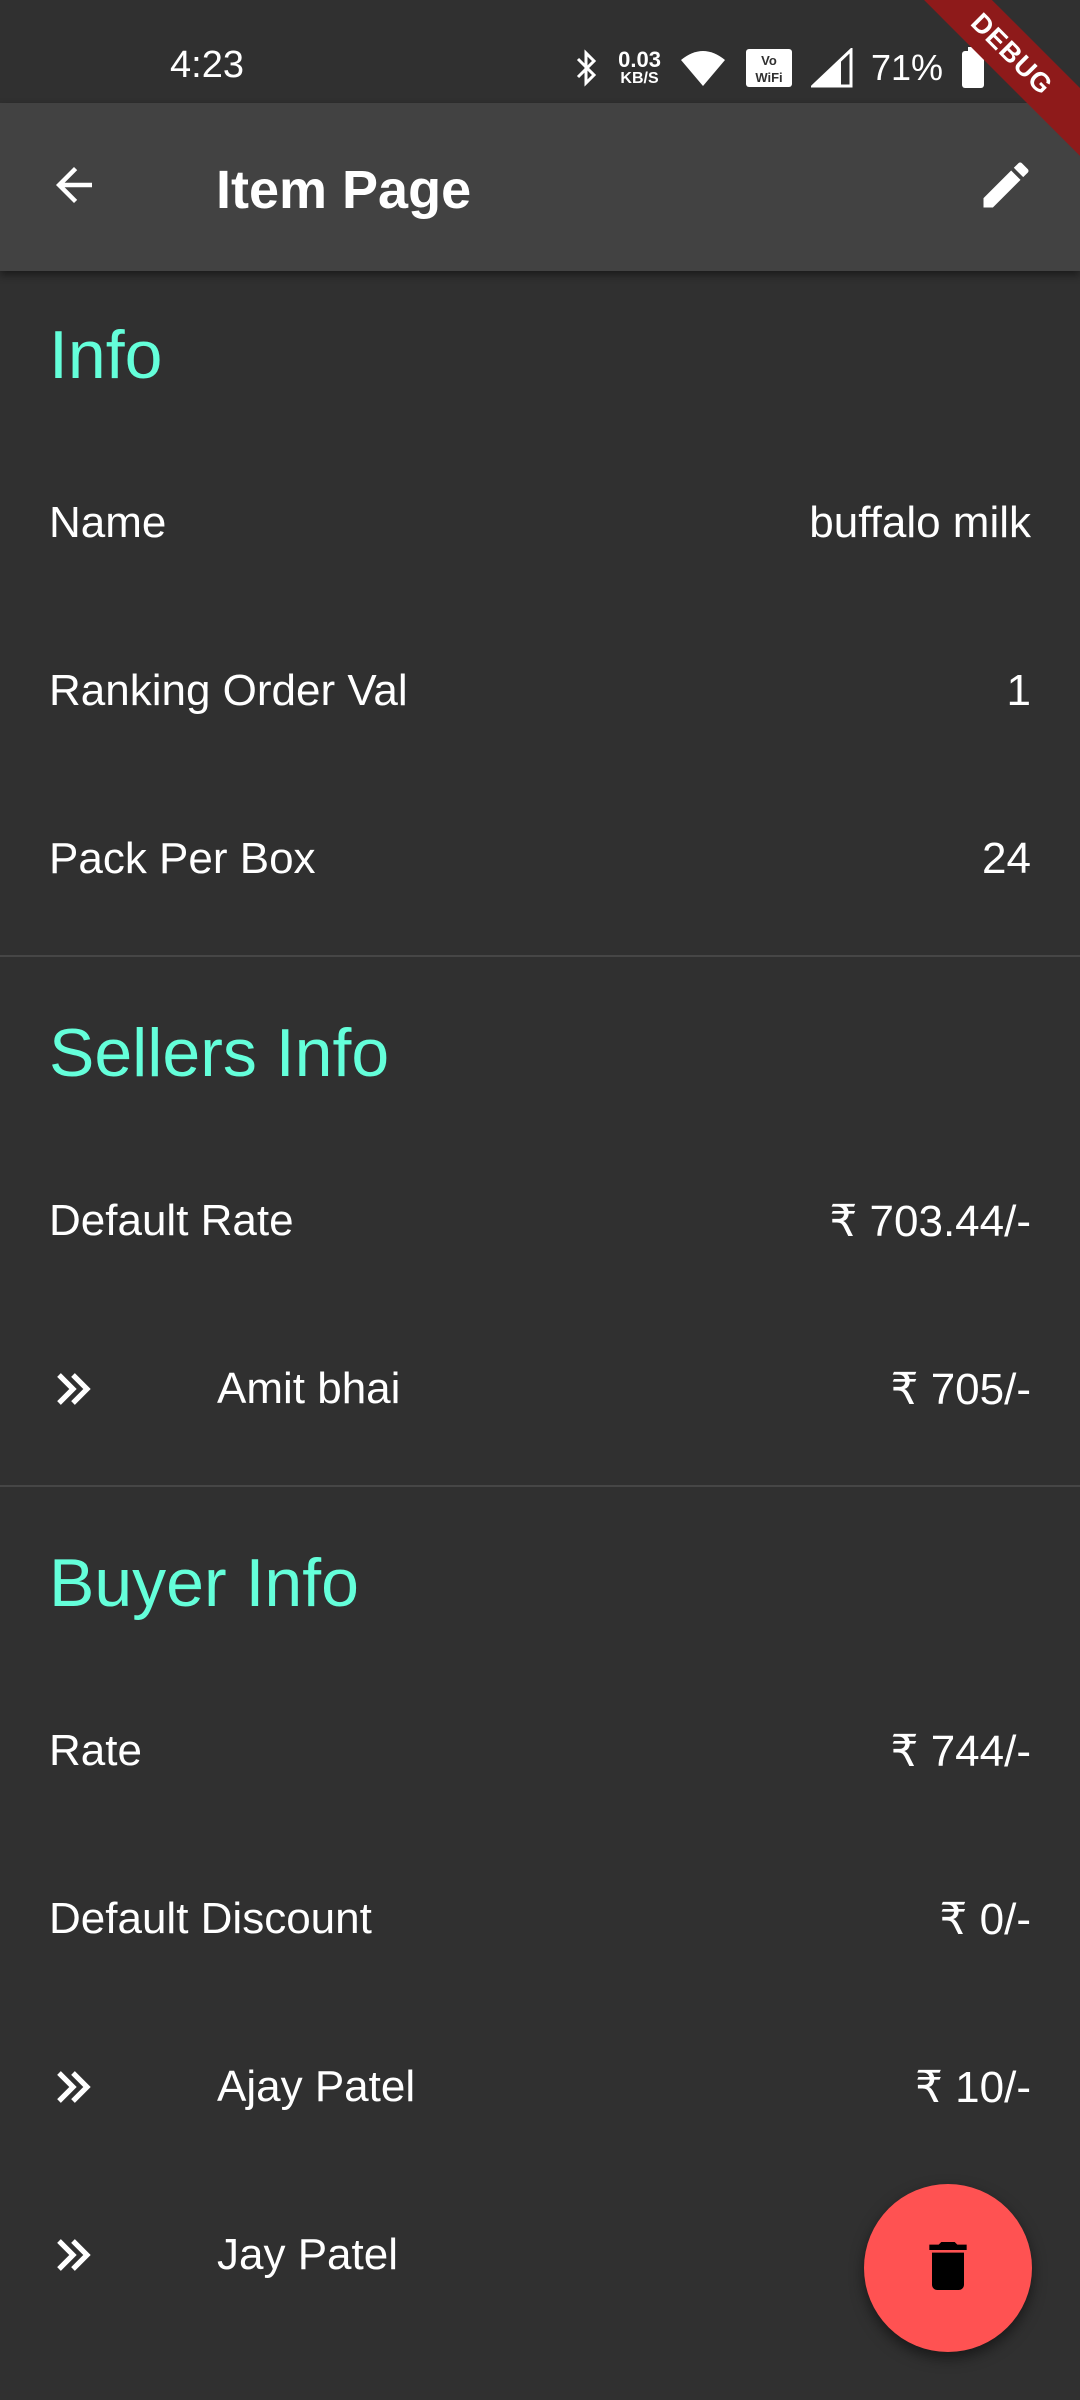  What do you see at coordinates (972, 2087) in the screenshot?
I see `buyer-discount: ₹ 10/-` at bounding box center [972, 2087].